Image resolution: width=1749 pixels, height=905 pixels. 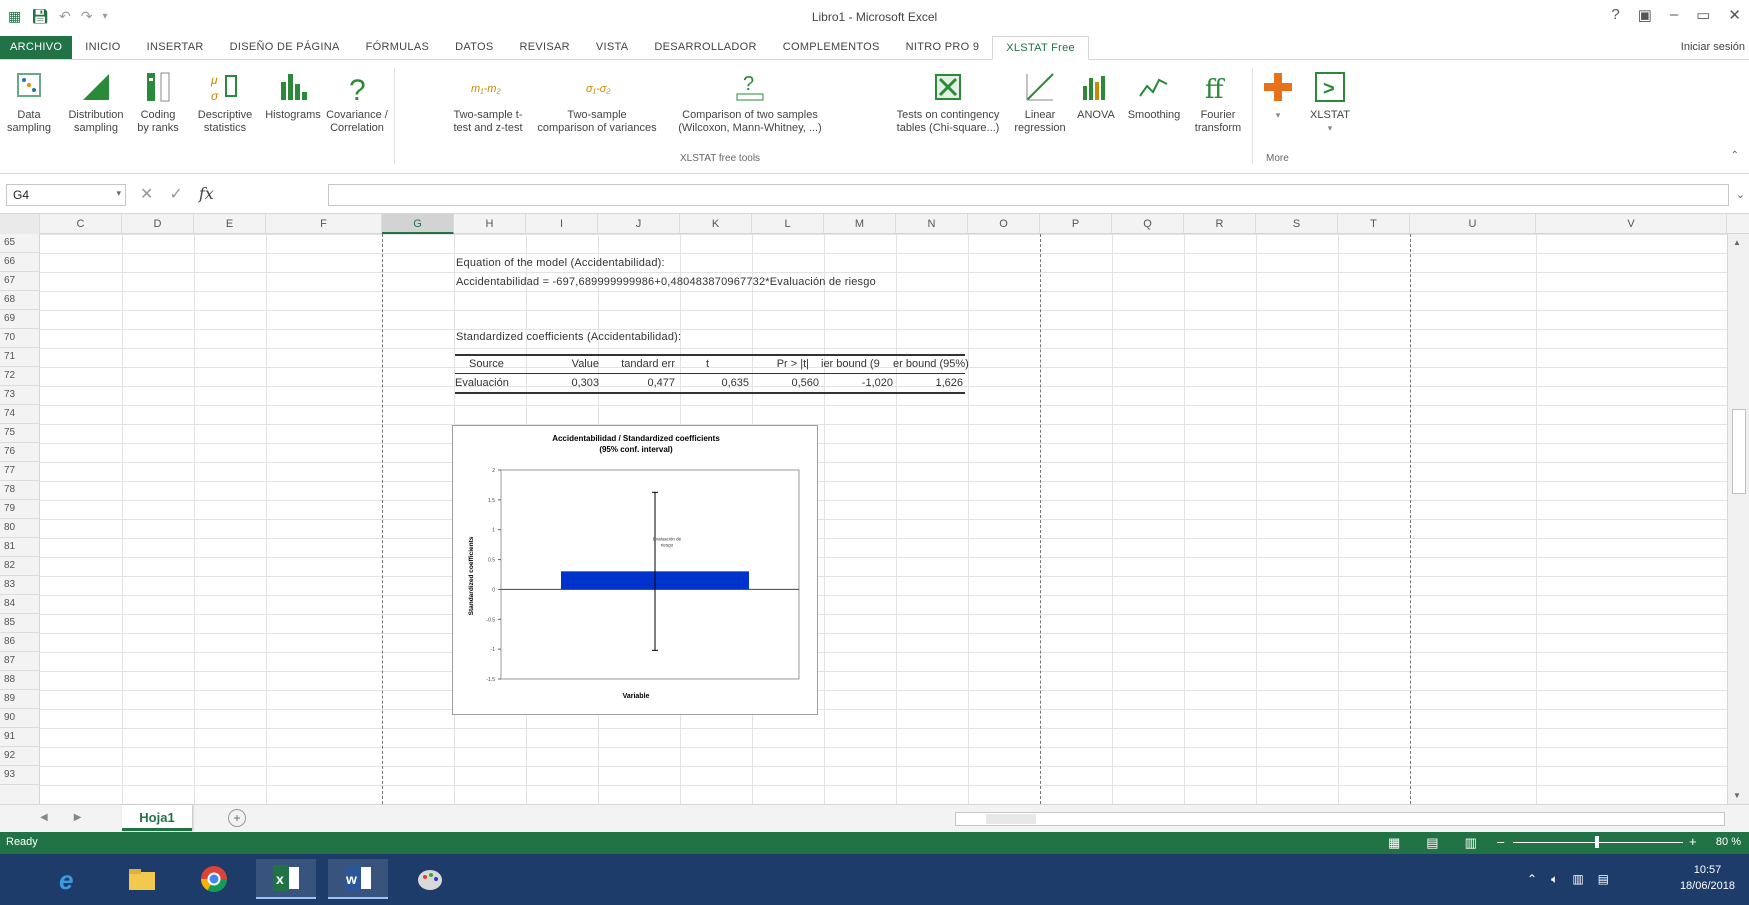 What do you see at coordinates (1674, 15) in the screenshot?
I see `minimize-button: –` at bounding box center [1674, 15].